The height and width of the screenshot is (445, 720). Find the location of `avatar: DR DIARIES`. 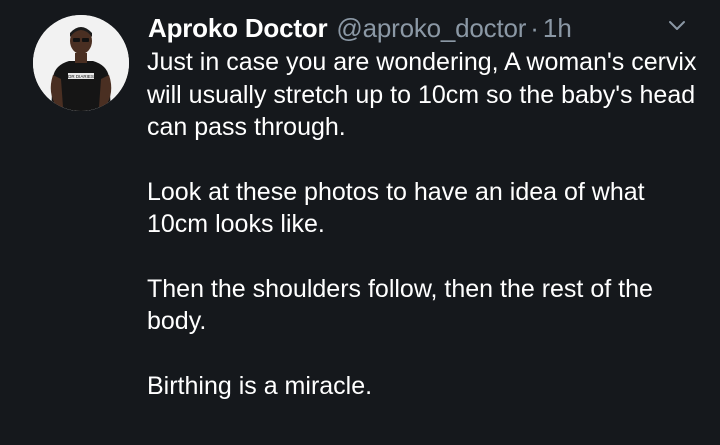

avatar: DR DIARIES is located at coordinates (81, 63).